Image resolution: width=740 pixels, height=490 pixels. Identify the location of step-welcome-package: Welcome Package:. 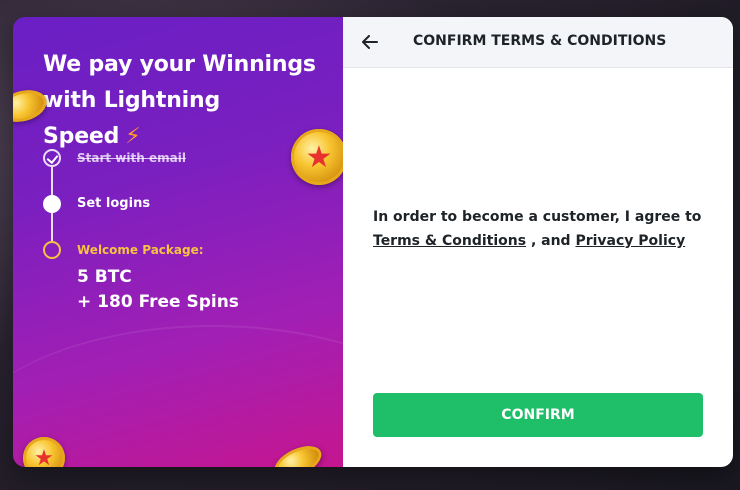
(123, 250).